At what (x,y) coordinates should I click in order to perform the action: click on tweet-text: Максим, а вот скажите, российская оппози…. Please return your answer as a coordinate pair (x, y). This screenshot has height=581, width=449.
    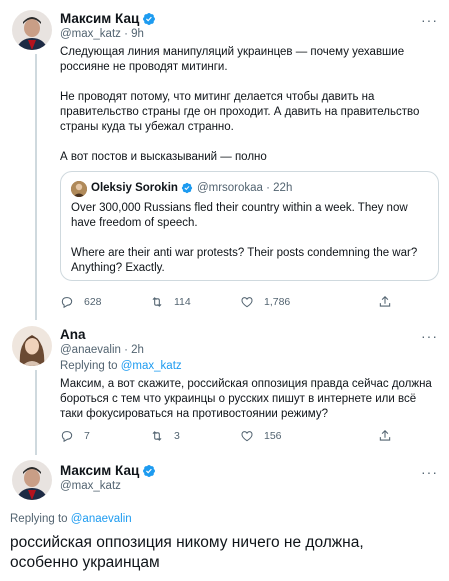
    Looking at the image, I should click on (246, 399).